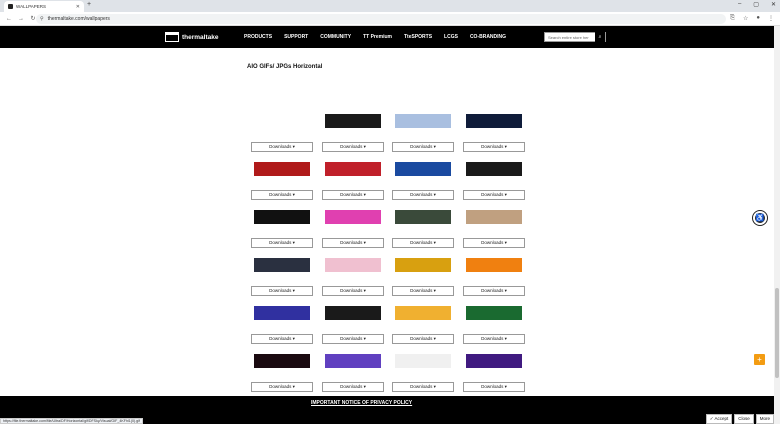  I want to click on menu-support: SUPPORT, so click(296, 37).